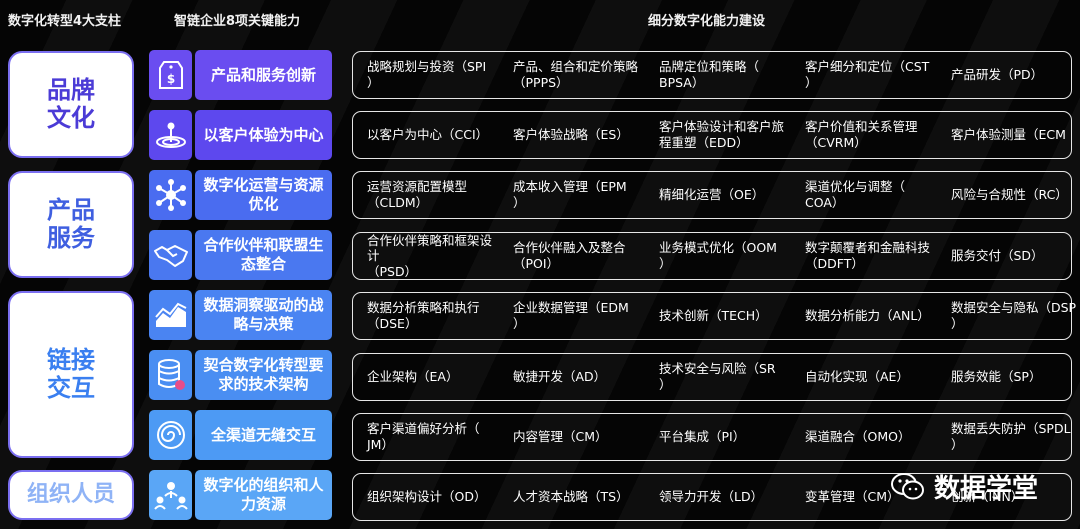 This screenshot has width=1080, height=529. I want to click on capability-label: 以客户体验为中心, so click(263, 135).